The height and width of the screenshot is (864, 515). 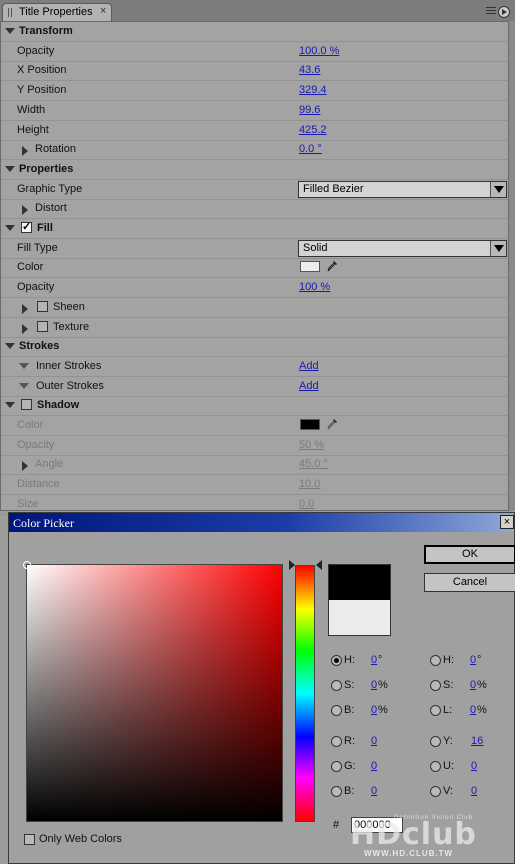 What do you see at coordinates (349, 741) in the screenshot?
I see `rgb-r-label: R:` at bounding box center [349, 741].